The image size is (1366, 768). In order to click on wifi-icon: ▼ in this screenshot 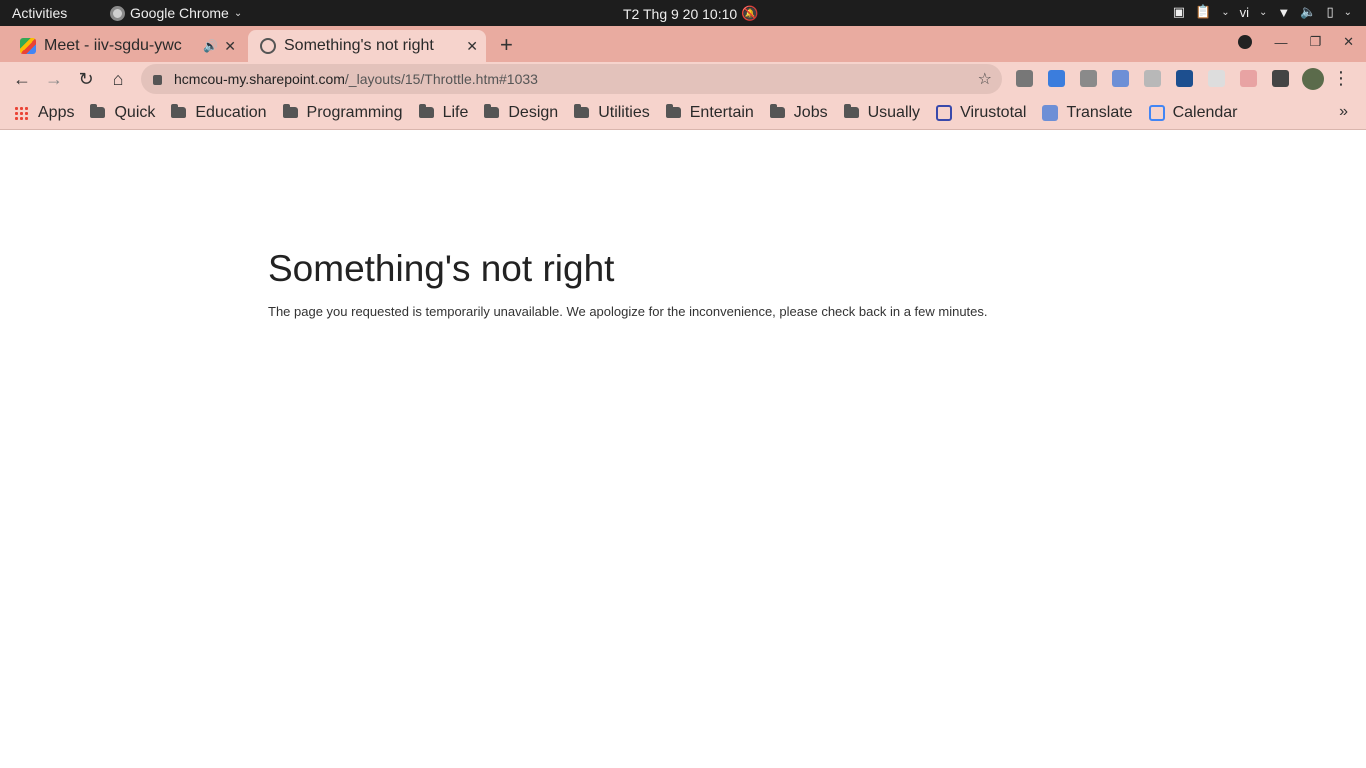, I will do `click(1283, 12)`.